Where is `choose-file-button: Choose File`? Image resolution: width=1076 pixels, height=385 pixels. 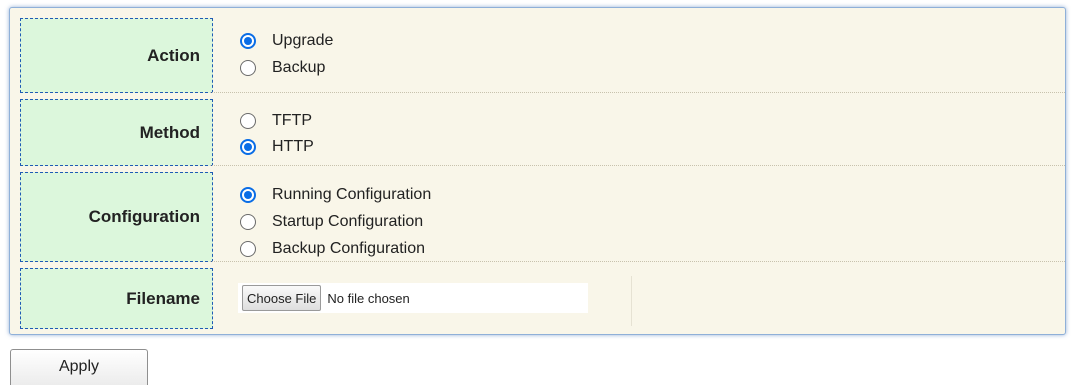
choose-file-button: Choose File is located at coordinates (282, 298).